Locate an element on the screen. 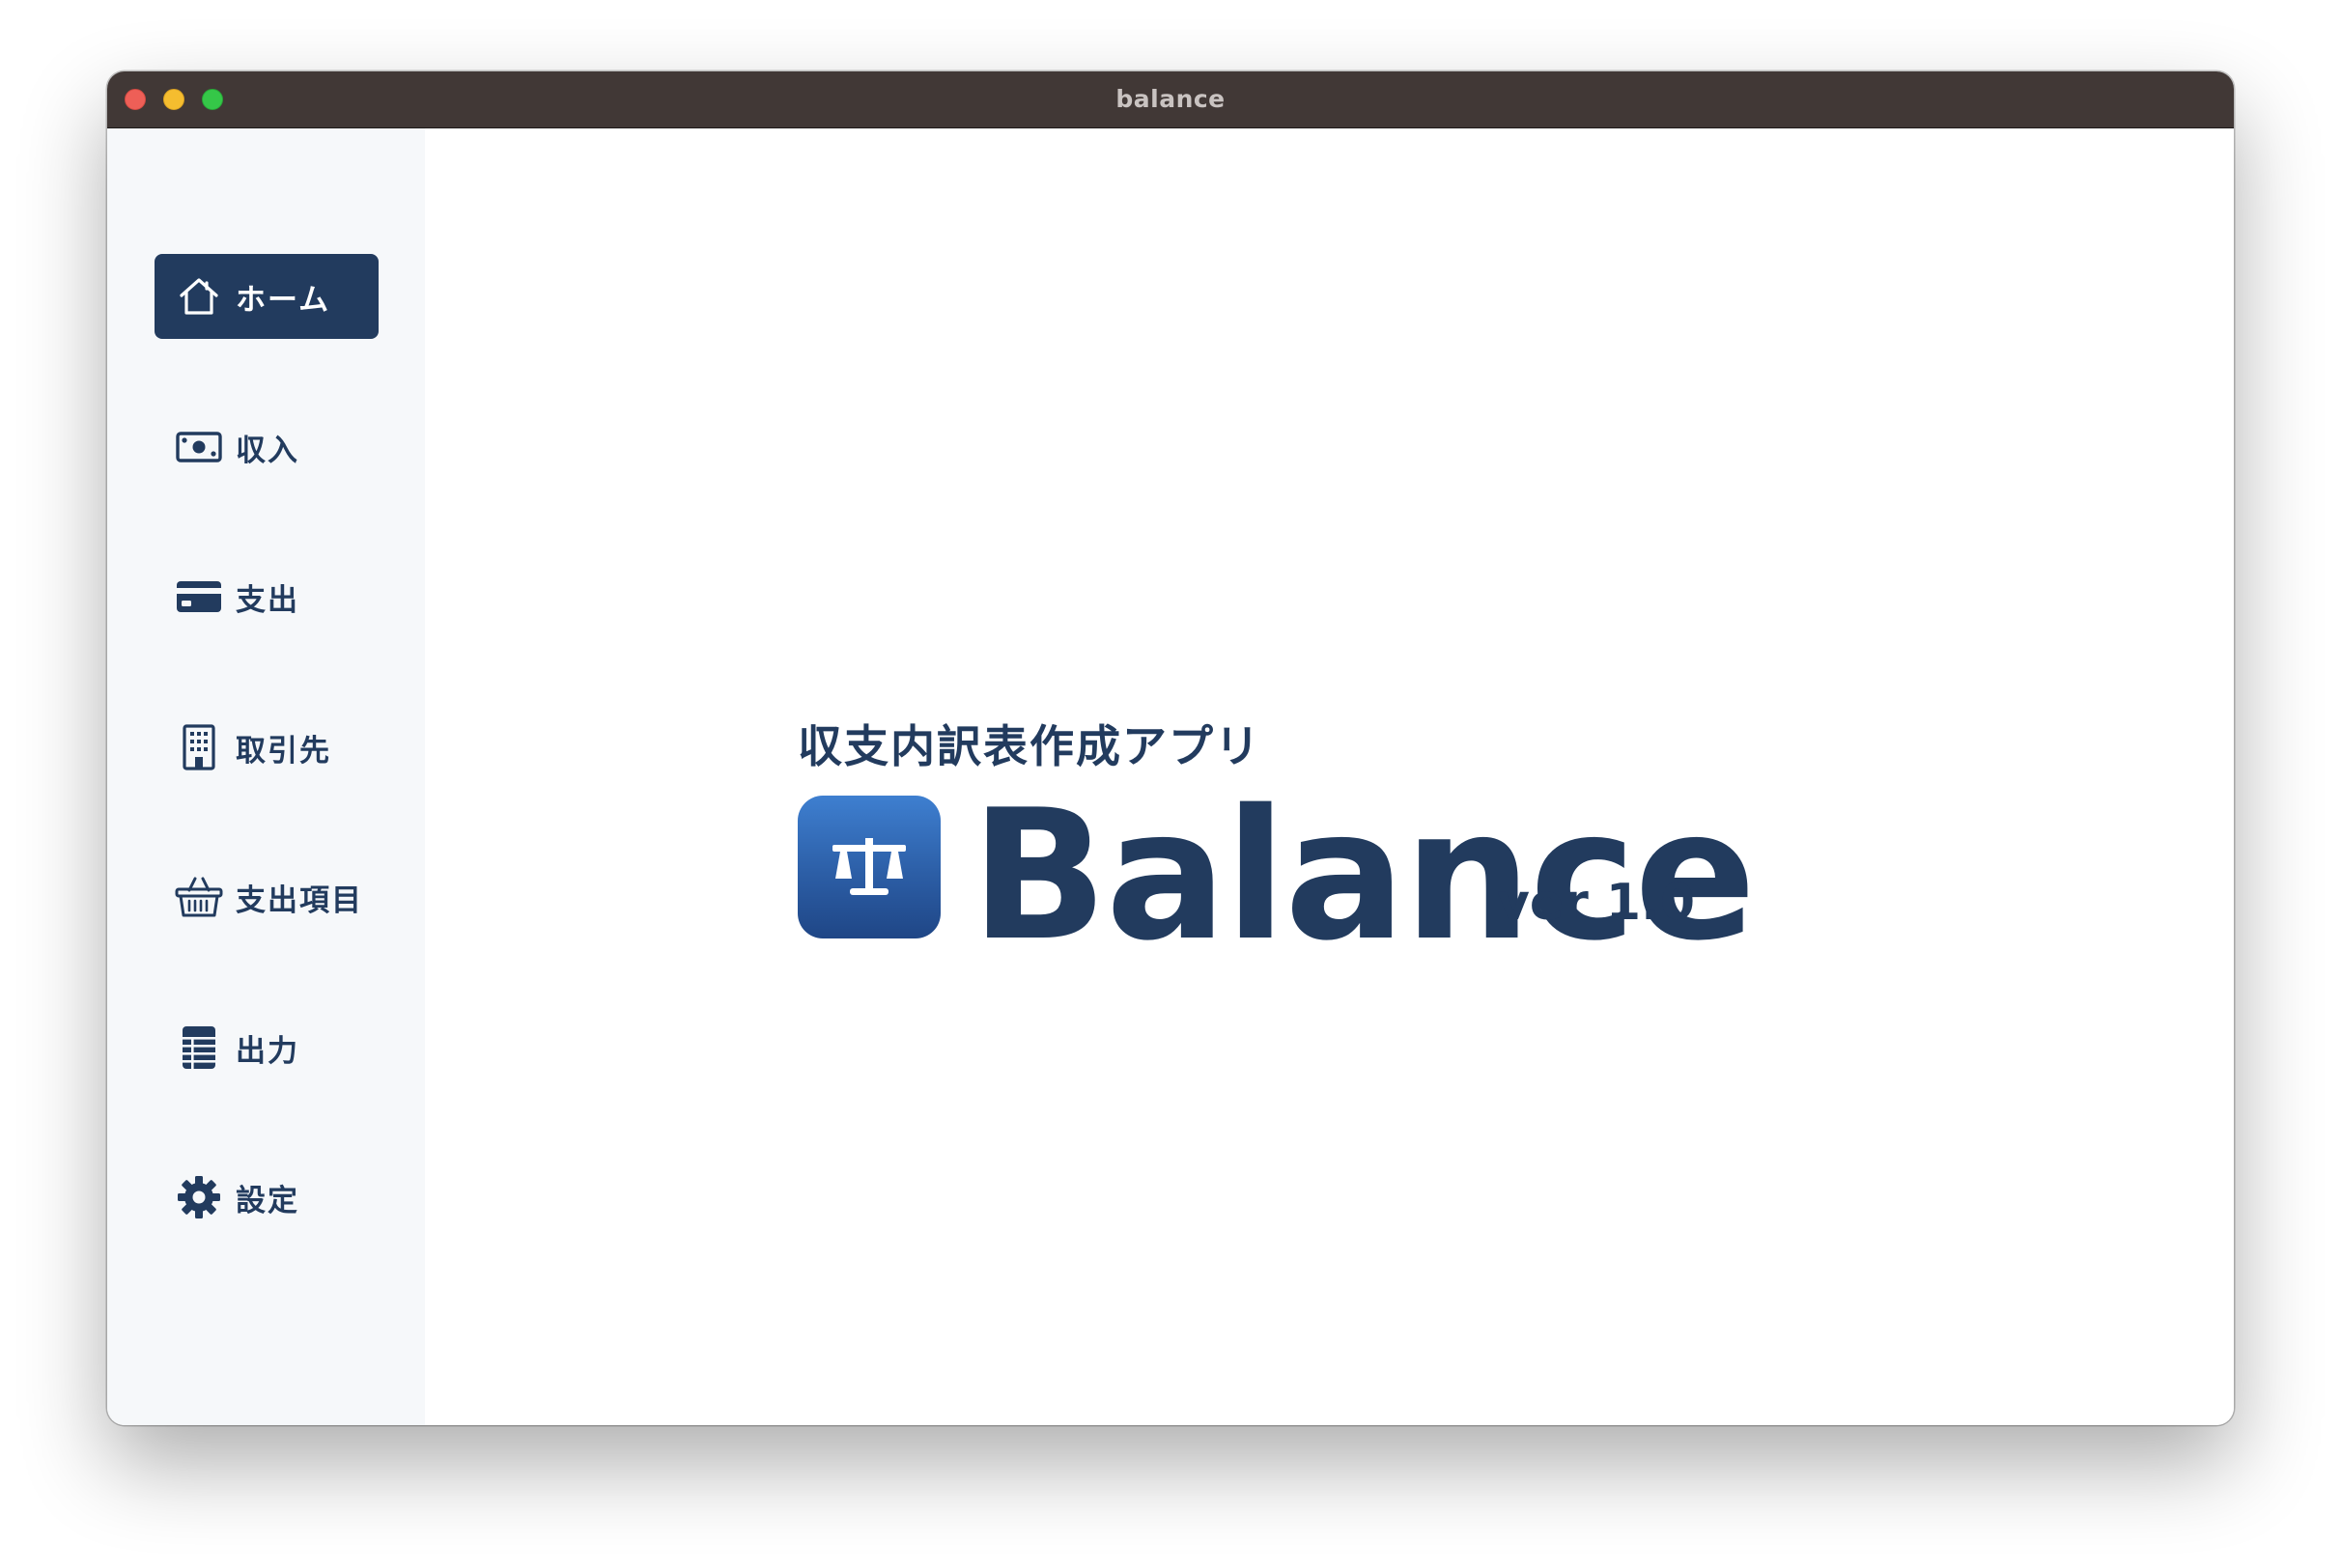  sidebar-item-clients: 取引先 is located at coordinates (267, 748).